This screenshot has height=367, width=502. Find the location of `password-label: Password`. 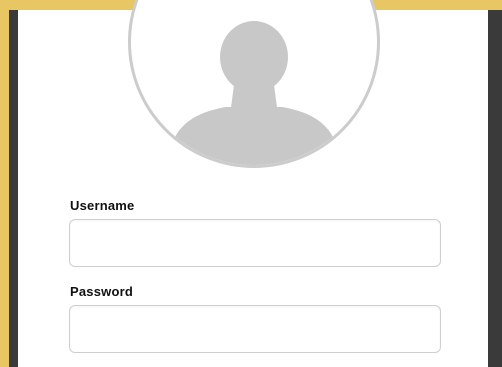

password-label: Password is located at coordinates (102, 291).